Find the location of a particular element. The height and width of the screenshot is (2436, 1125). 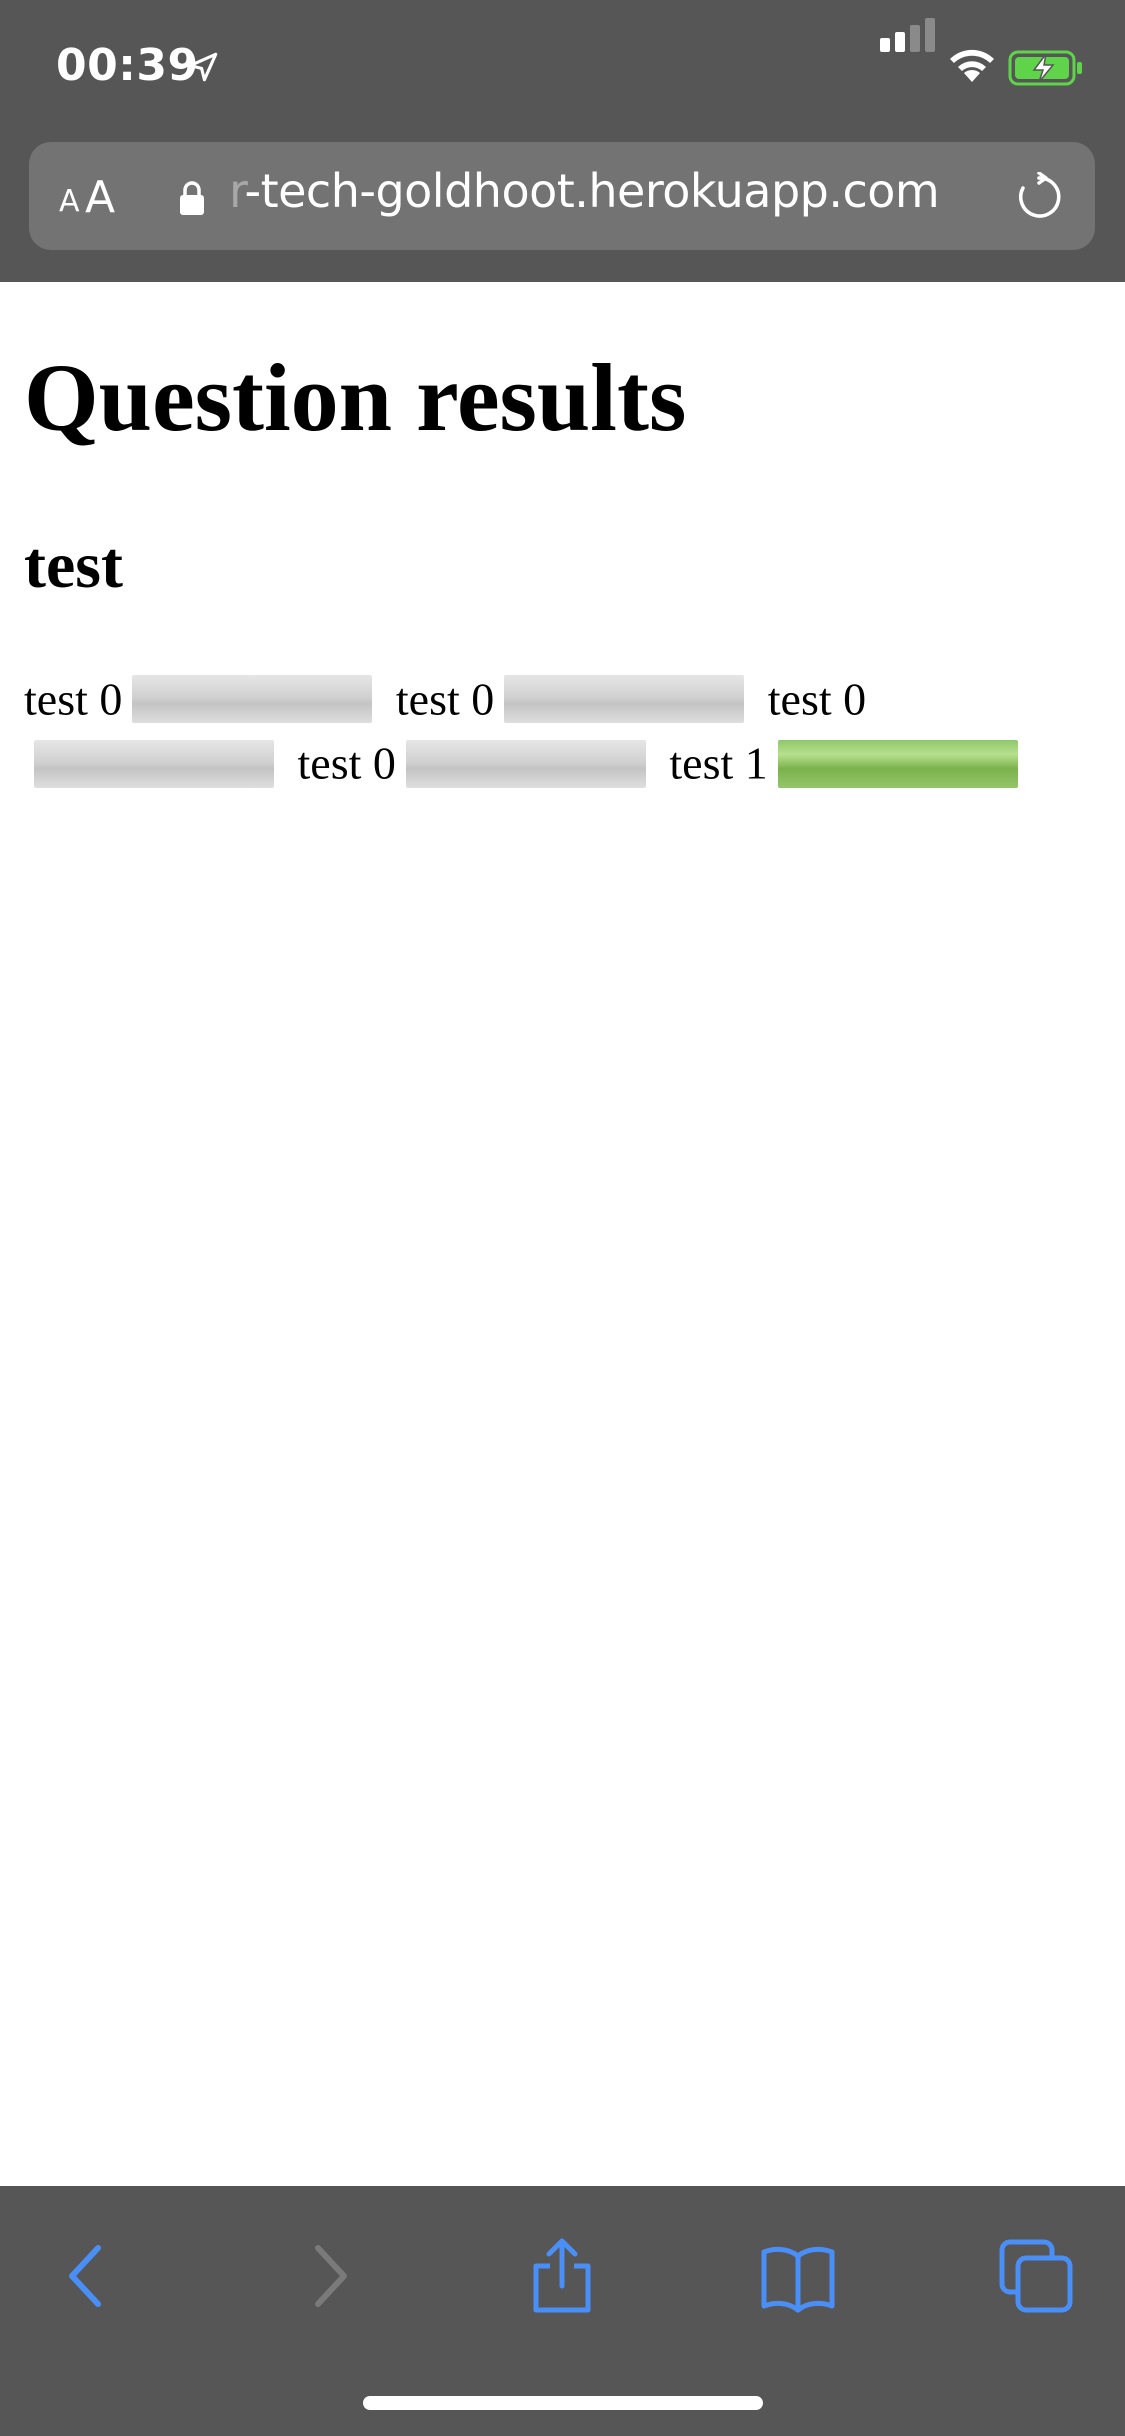

status-time: 00:39 is located at coordinates (127, 65).